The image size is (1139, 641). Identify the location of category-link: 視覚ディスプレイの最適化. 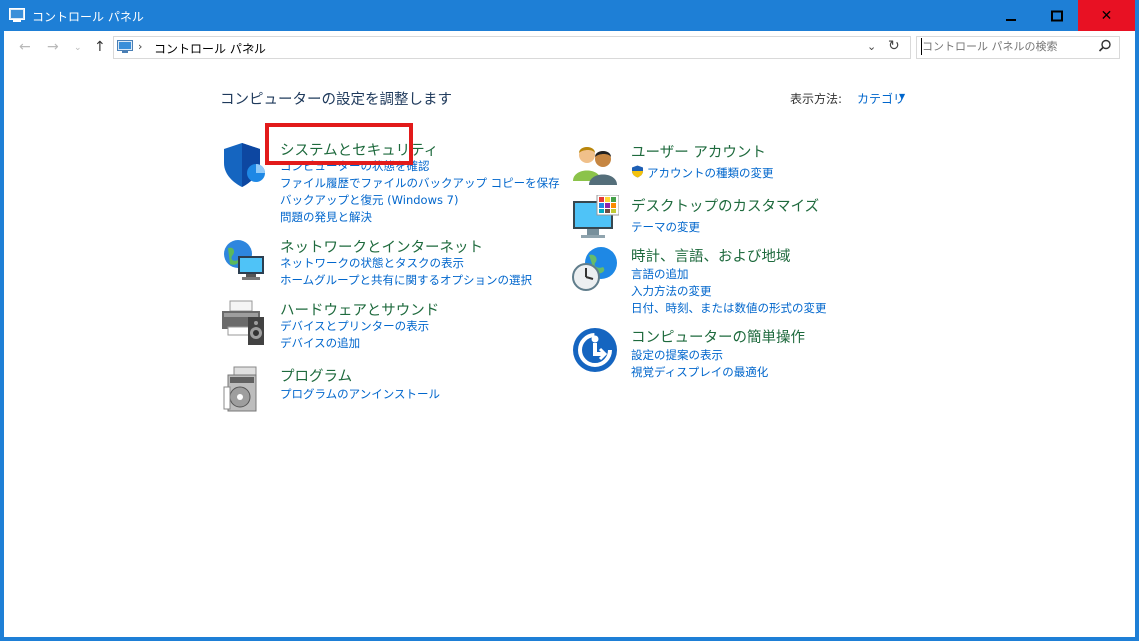
(699, 372).